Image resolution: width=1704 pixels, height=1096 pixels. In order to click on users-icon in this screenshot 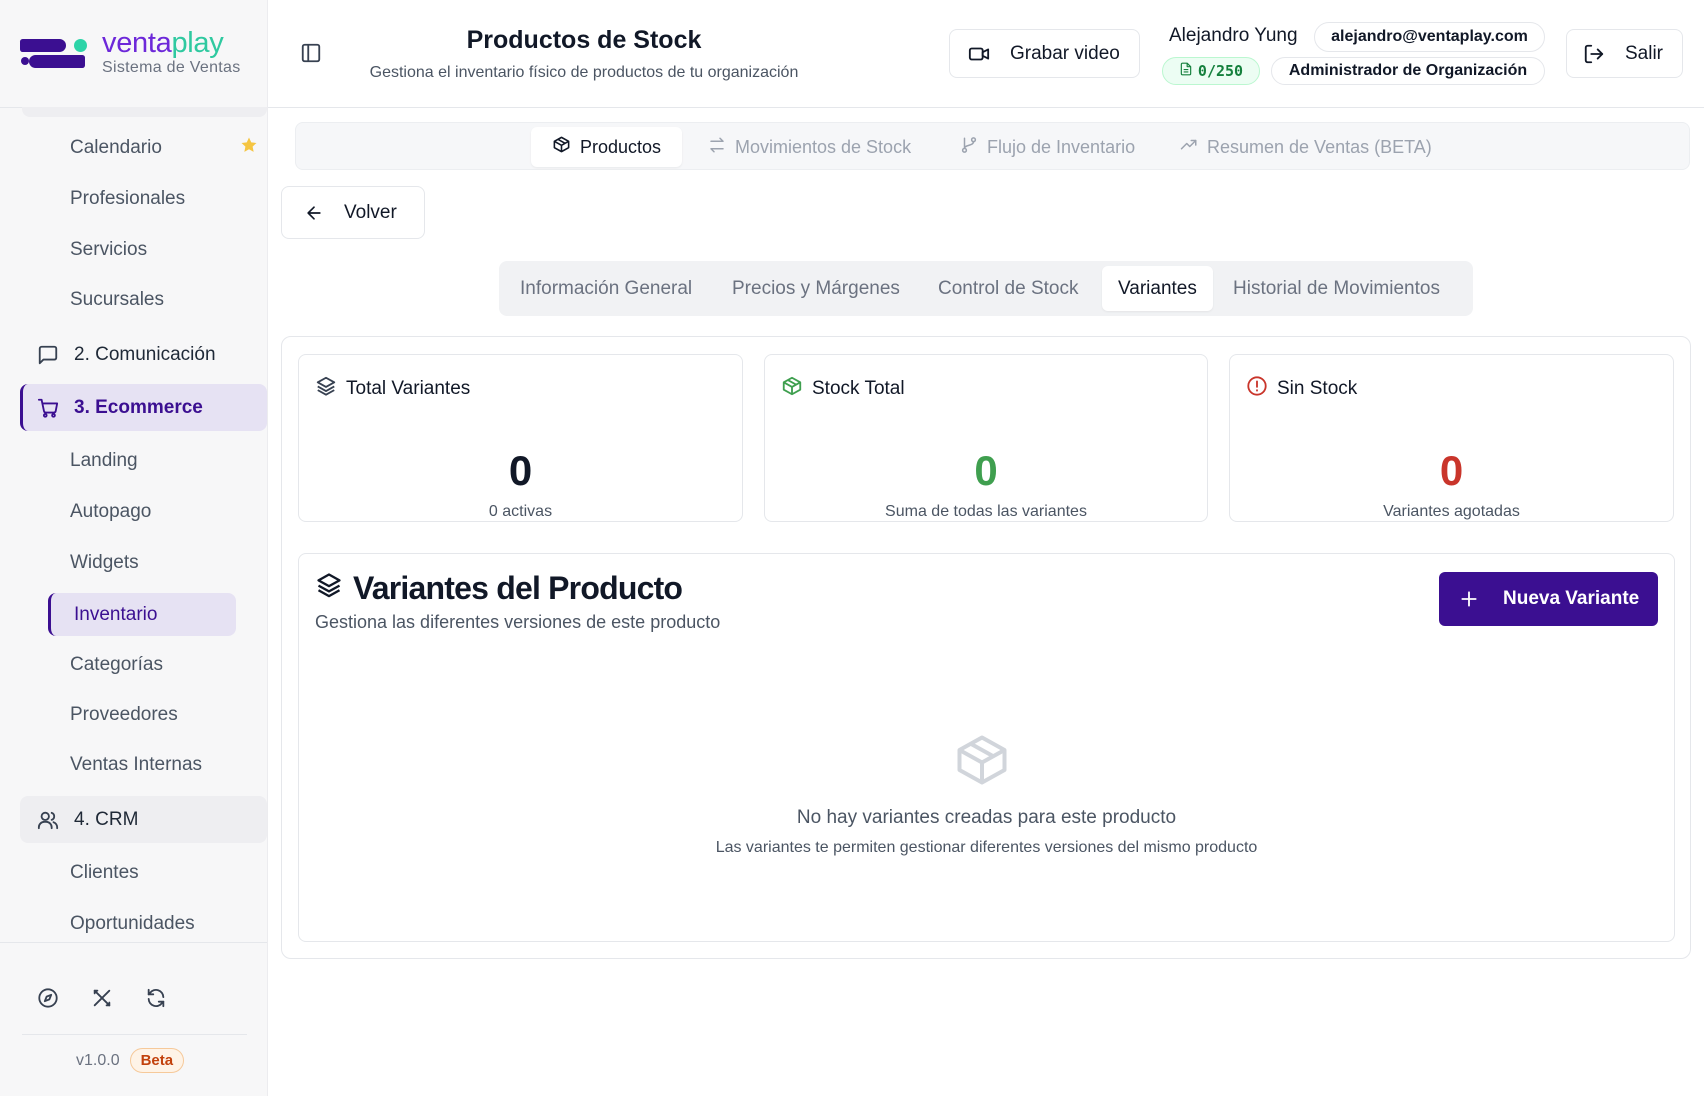, I will do `click(48, 820)`.